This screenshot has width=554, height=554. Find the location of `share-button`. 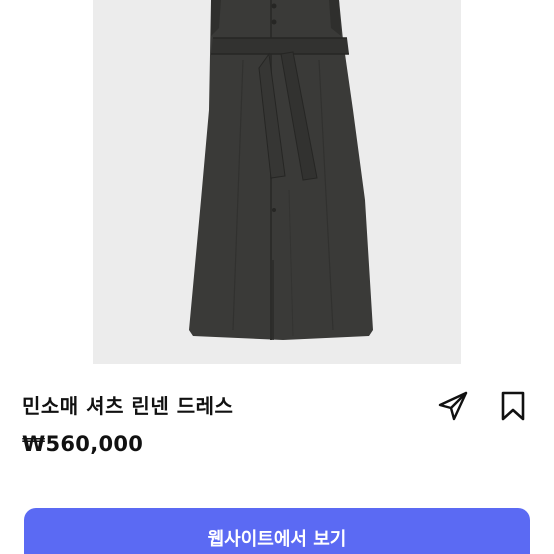

share-button is located at coordinates (453, 406).